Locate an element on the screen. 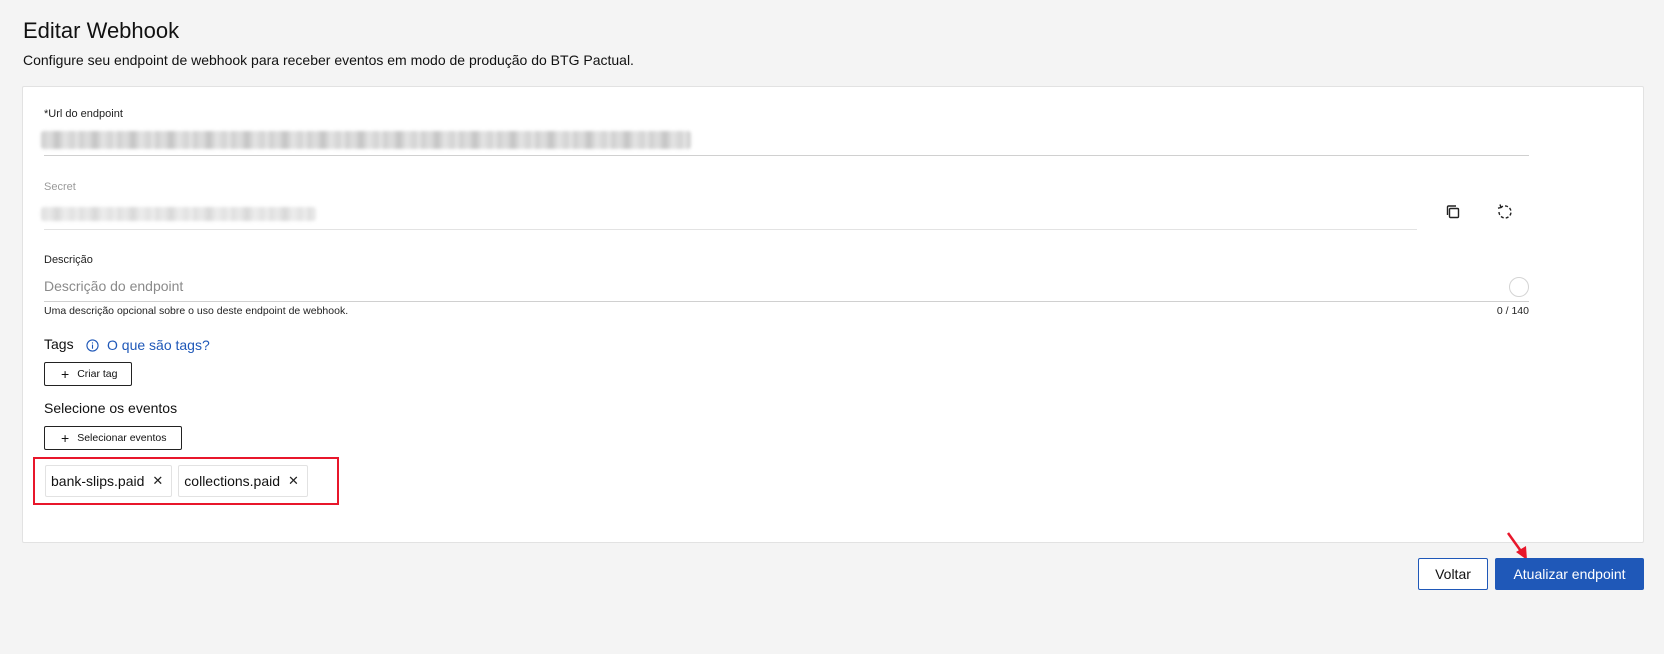 The height and width of the screenshot is (654, 1664). selected-events-list: bank-slips.paid ✕ collections.paid ✕ is located at coordinates (186, 481).